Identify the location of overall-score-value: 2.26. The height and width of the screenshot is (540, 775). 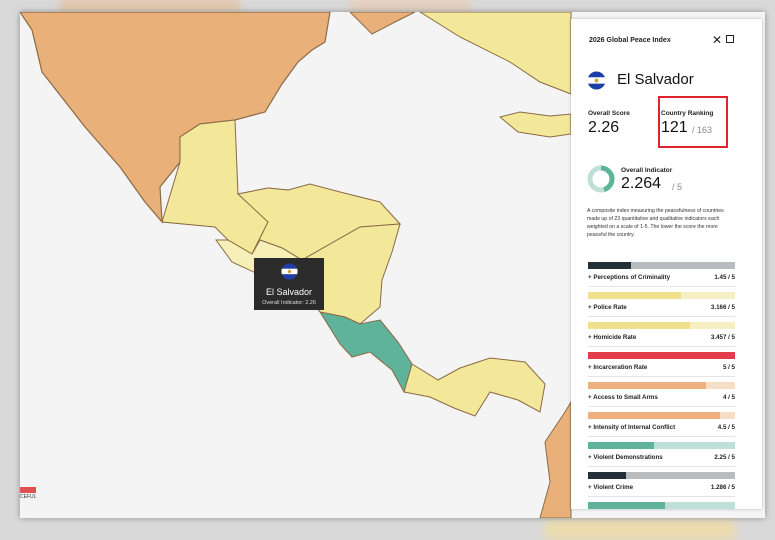
(604, 127).